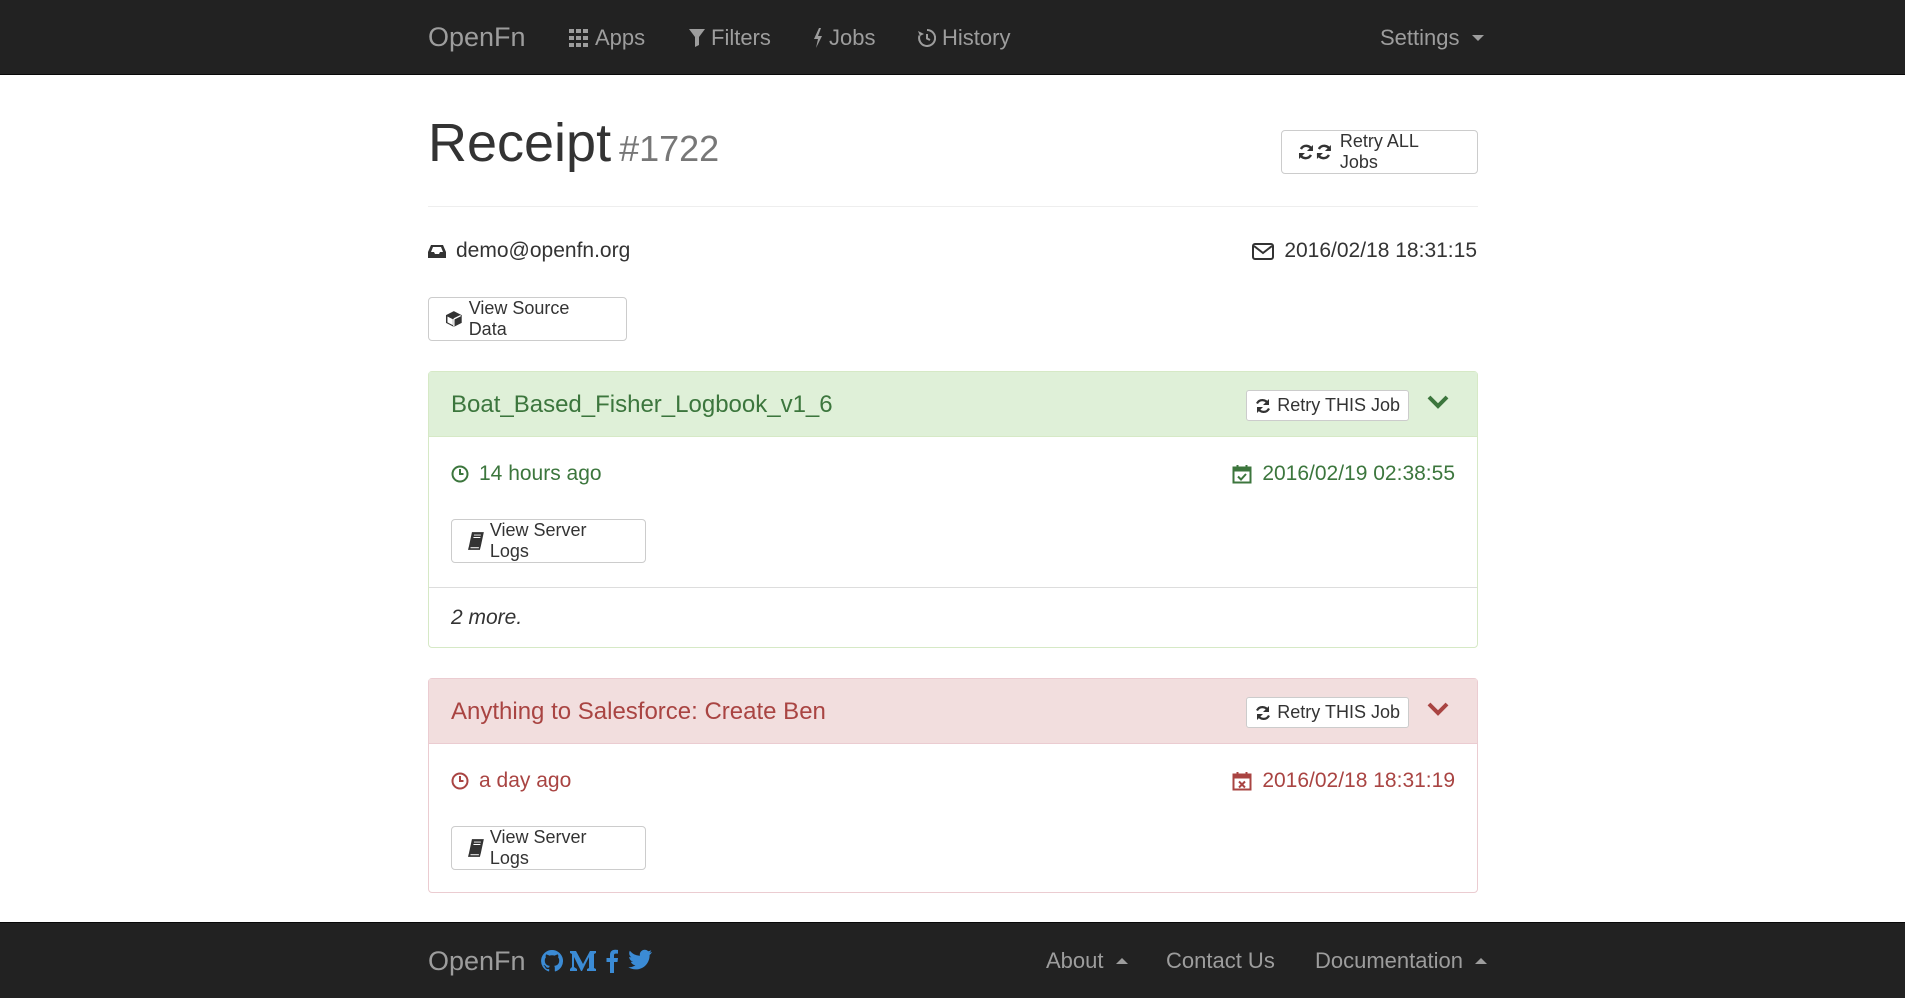 The image size is (1905, 999). I want to click on bolt-icon, so click(818, 37).